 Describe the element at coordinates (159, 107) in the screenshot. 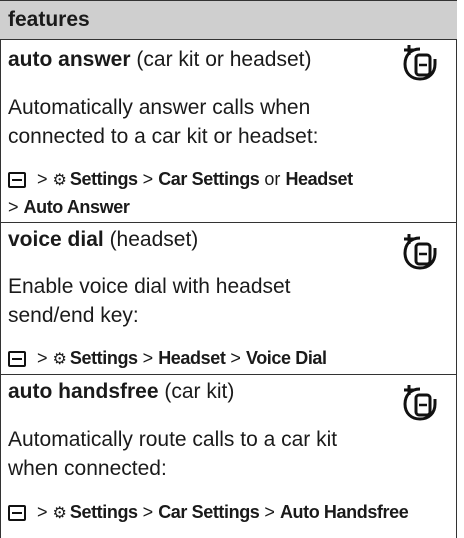

I see `description-line: Automatically answer calls when` at that location.